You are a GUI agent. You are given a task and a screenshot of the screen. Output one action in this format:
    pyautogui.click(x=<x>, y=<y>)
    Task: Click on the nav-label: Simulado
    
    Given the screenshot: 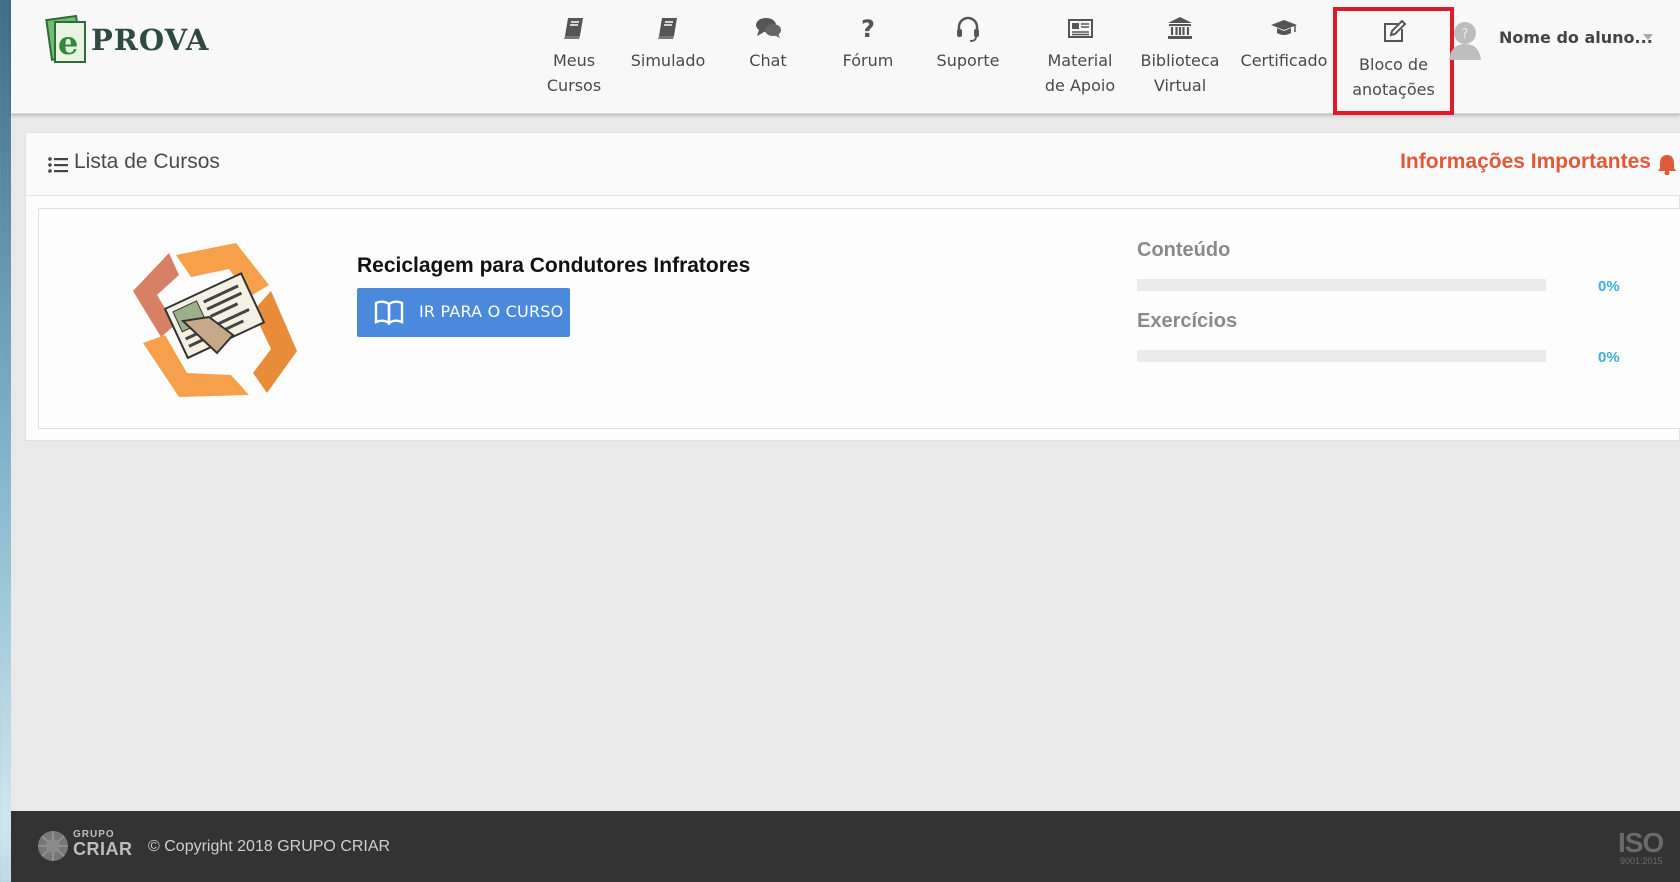 What is the action you would take?
    pyautogui.click(x=668, y=60)
    